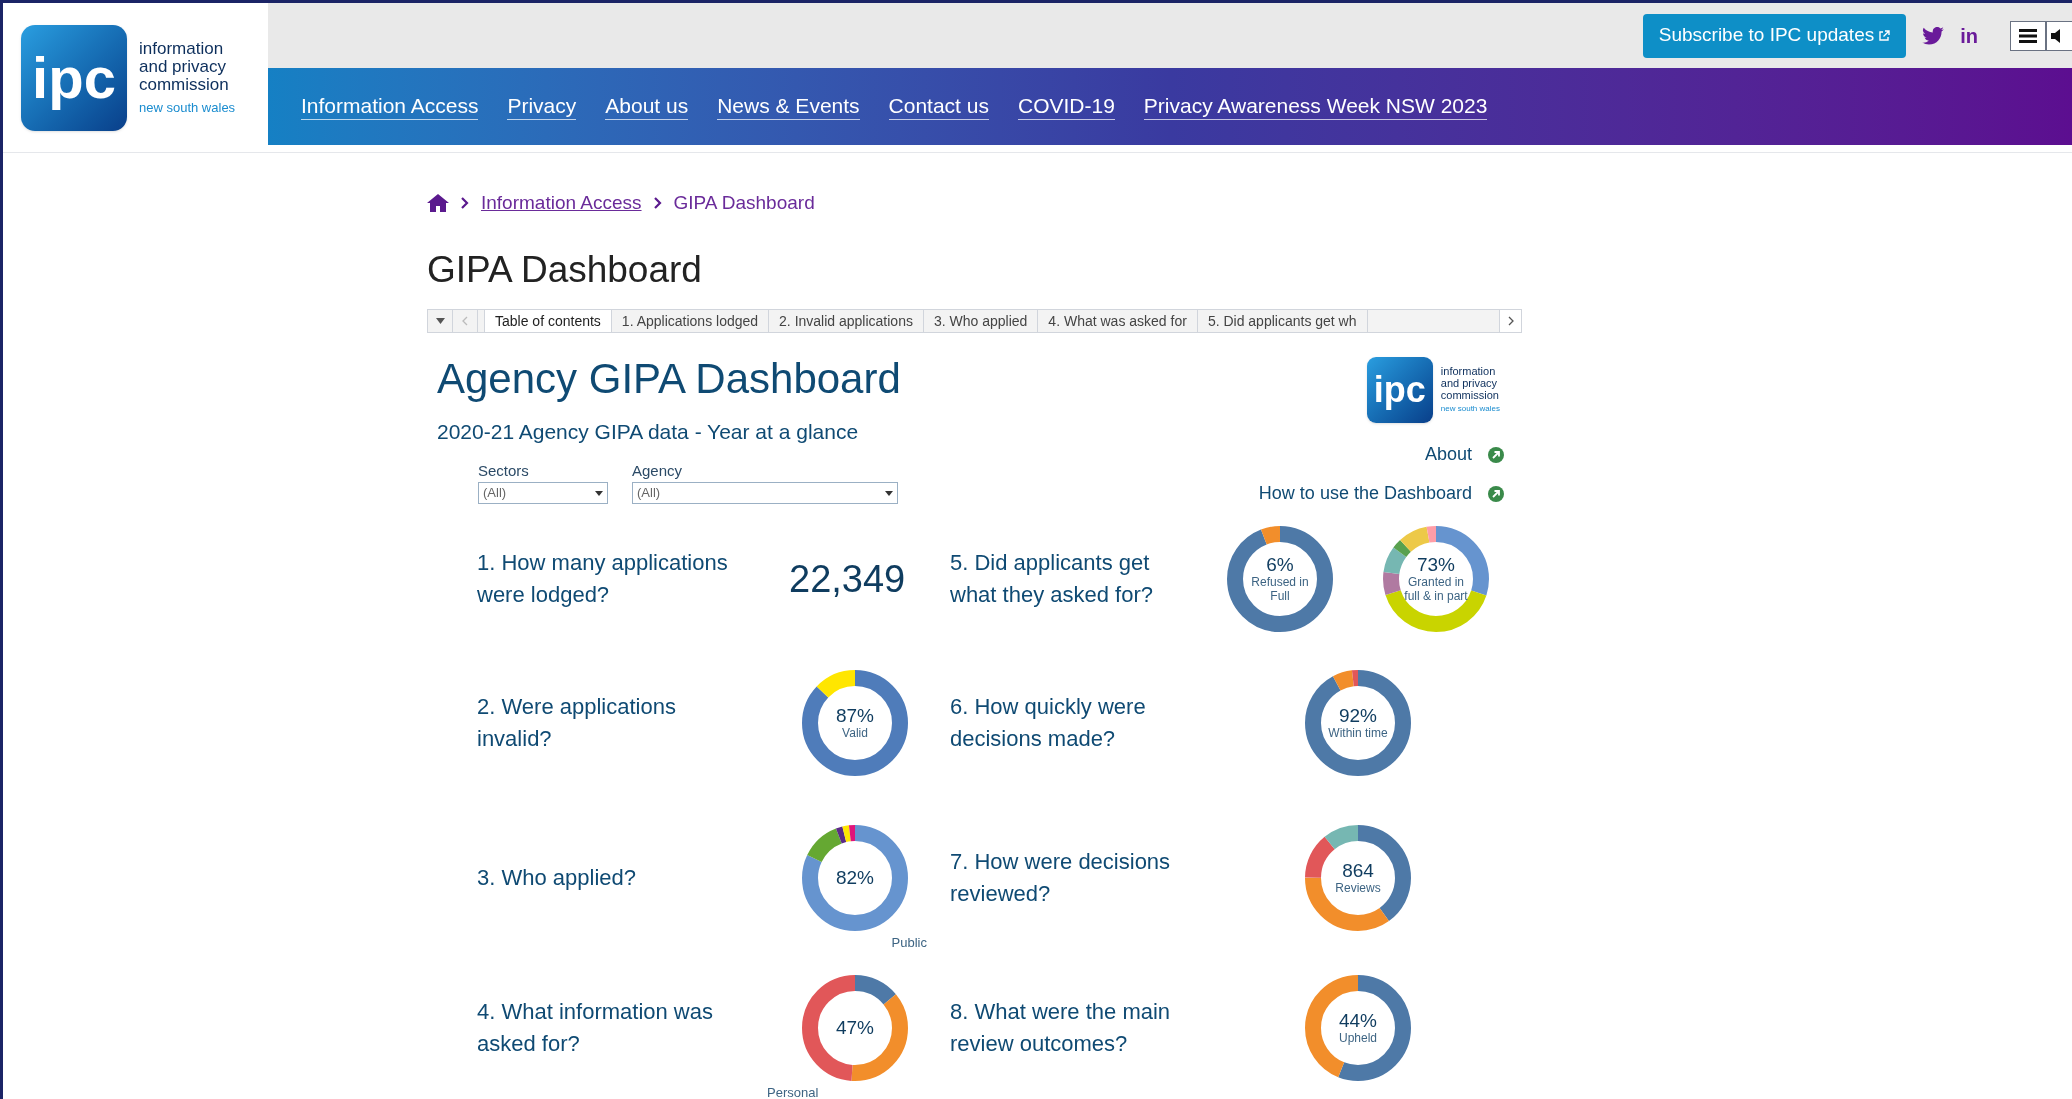 The height and width of the screenshot is (1099, 2072). Describe the element at coordinates (390, 106) in the screenshot. I see `nav-link: Information Access` at that location.